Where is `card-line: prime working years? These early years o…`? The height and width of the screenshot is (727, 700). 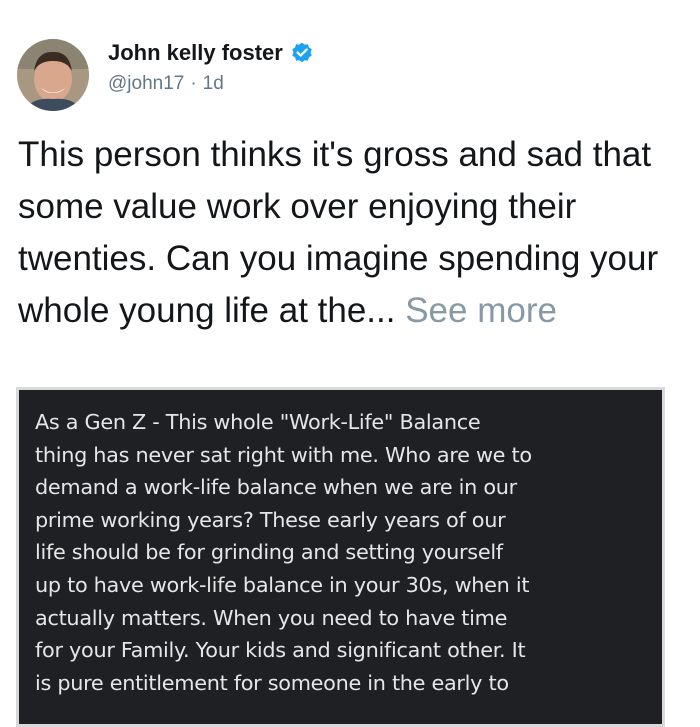
card-line: prime working years? These early years o… is located at coordinates (270, 519).